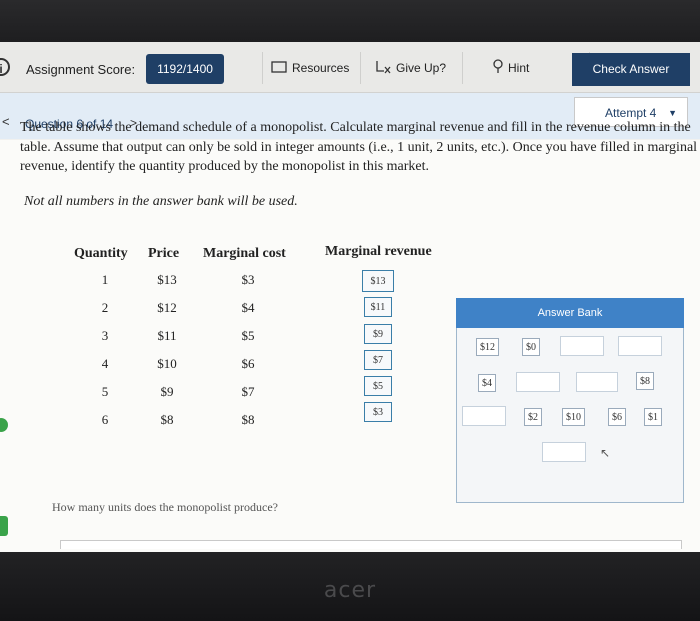 The image size is (700, 621). I want to click on quantity-header: Quantity, so click(101, 253).